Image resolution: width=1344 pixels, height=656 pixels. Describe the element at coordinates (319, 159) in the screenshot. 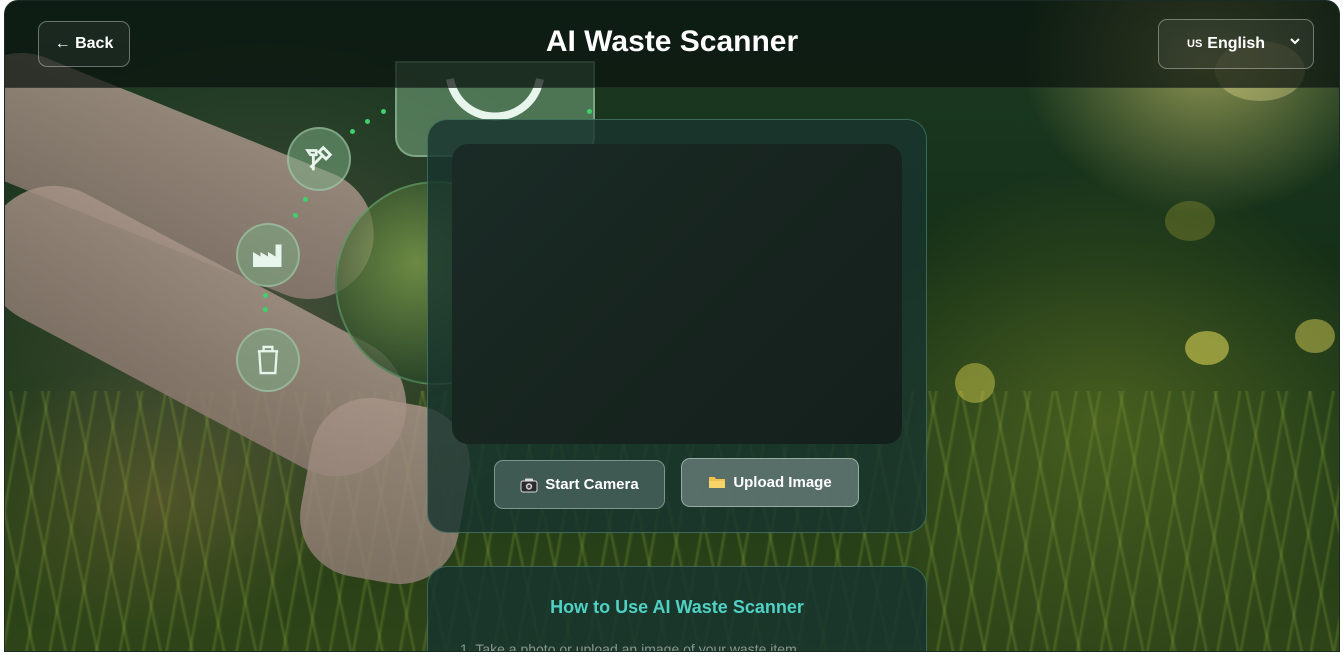

I see `tools-icon` at that location.